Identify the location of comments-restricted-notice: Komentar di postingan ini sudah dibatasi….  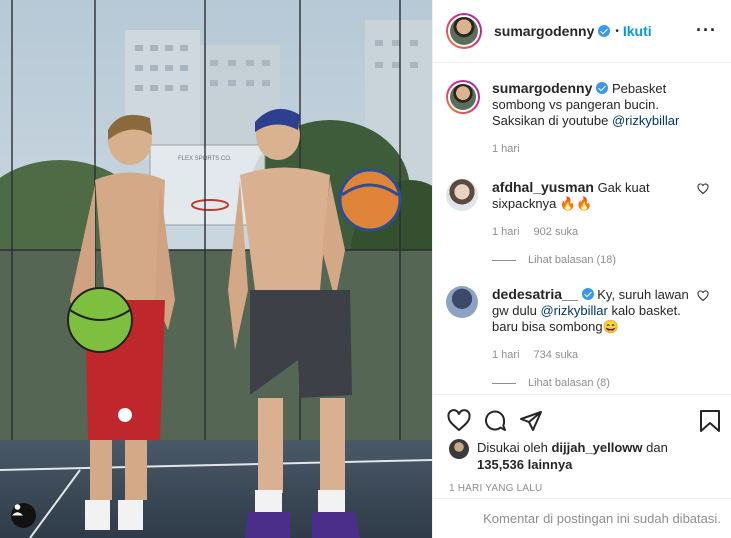
(582, 518).